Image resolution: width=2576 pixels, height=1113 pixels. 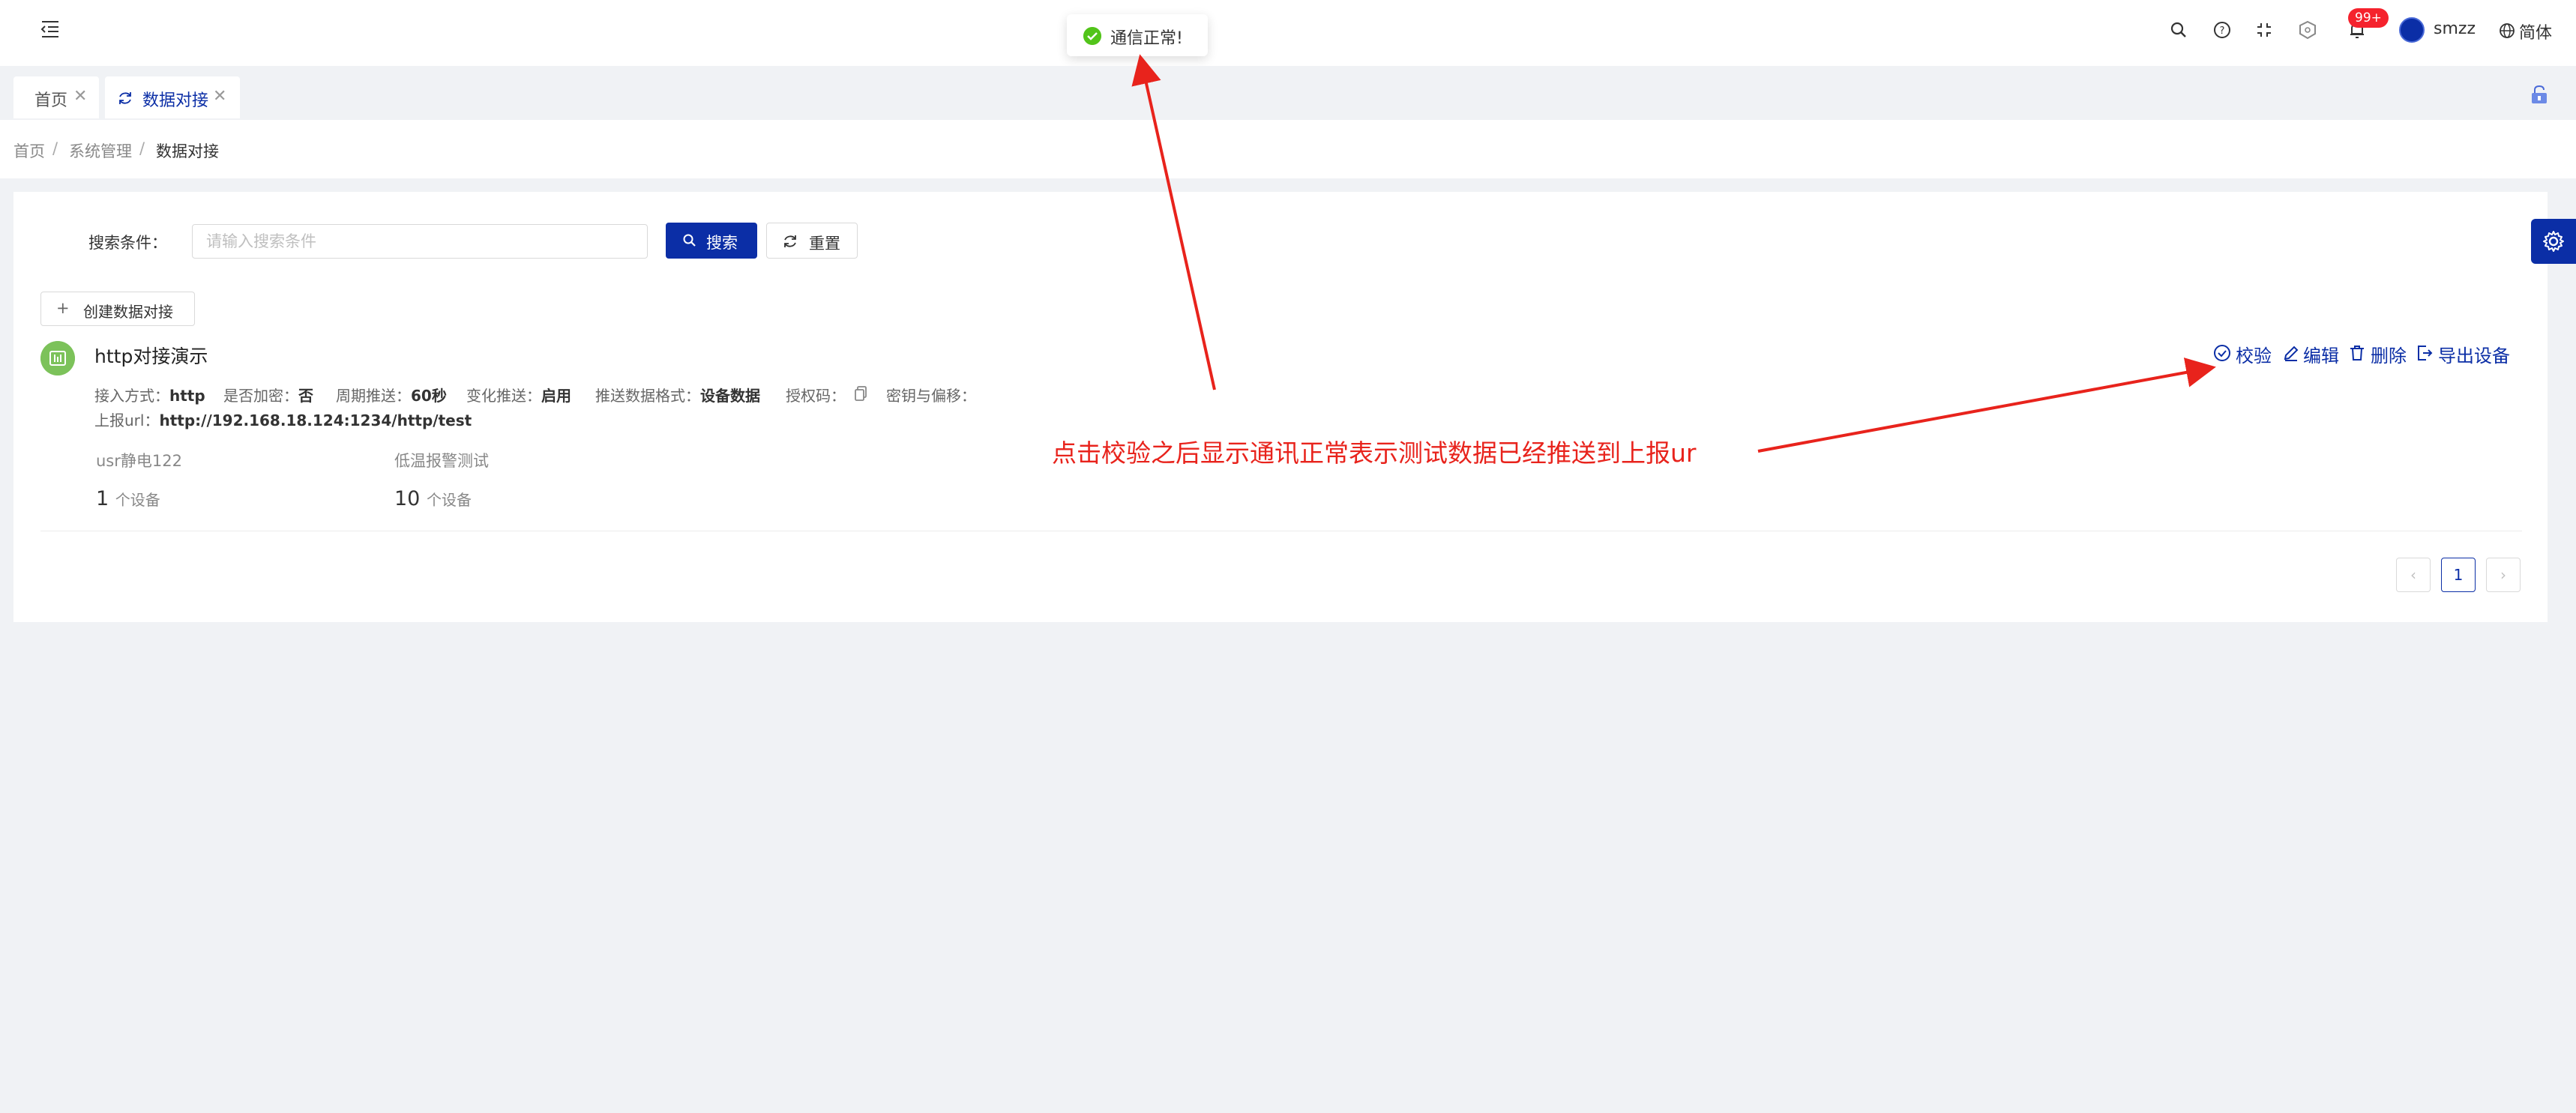 What do you see at coordinates (518, 396) in the screenshot?
I see `meta-change: 变化推送：启用` at bounding box center [518, 396].